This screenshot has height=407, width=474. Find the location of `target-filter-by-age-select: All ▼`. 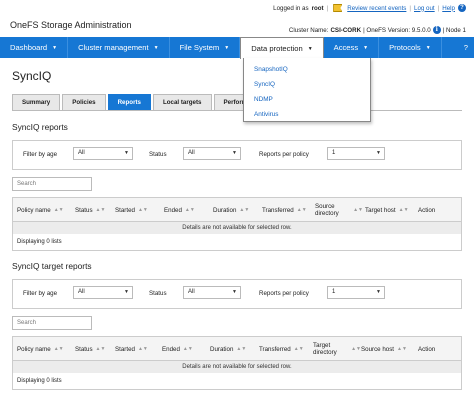

target-filter-by-age-select: All ▼ is located at coordinates (103, 292).